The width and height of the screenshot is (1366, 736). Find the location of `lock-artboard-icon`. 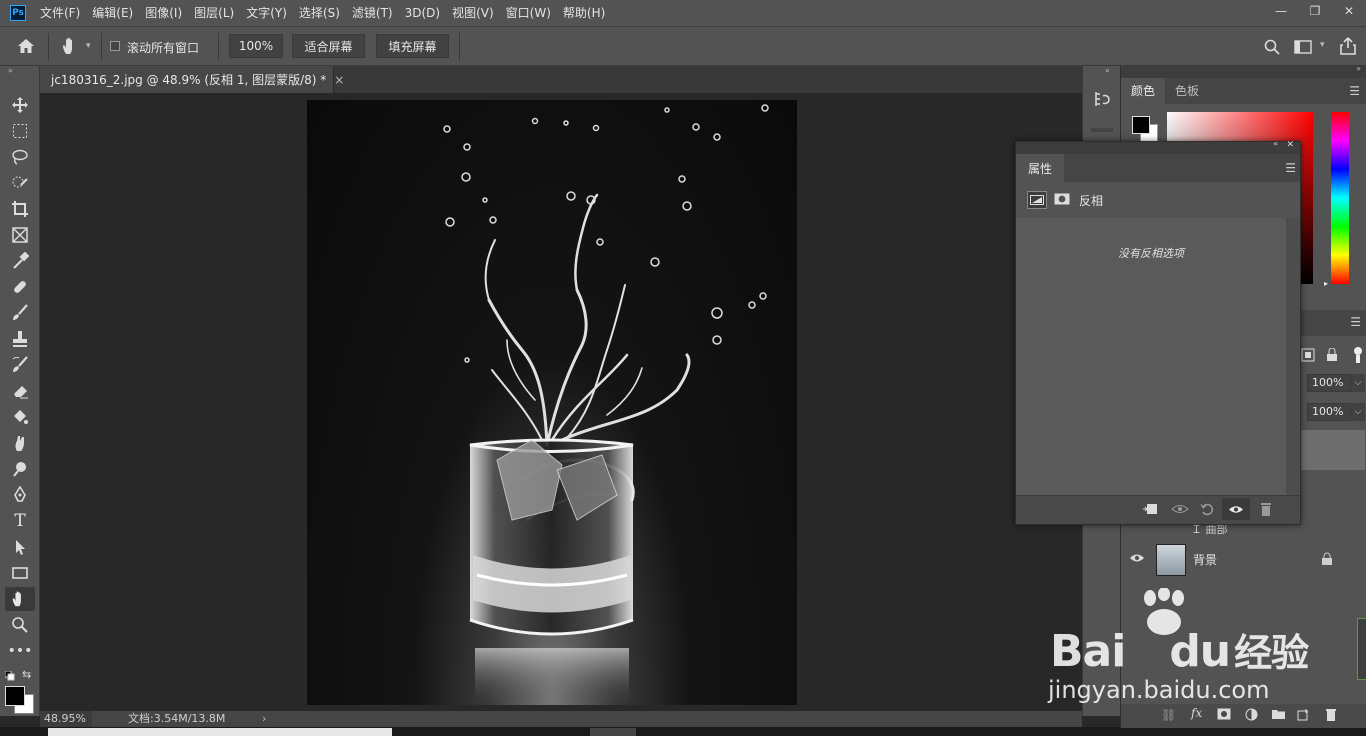

lock-artboard-icon is located at coordinates (1308, 356).